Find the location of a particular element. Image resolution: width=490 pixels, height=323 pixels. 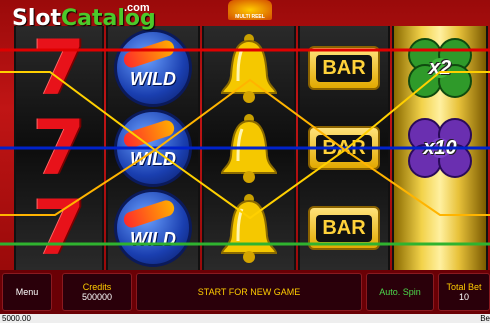

menu-label: Menu is located at coordinates (27, 292).